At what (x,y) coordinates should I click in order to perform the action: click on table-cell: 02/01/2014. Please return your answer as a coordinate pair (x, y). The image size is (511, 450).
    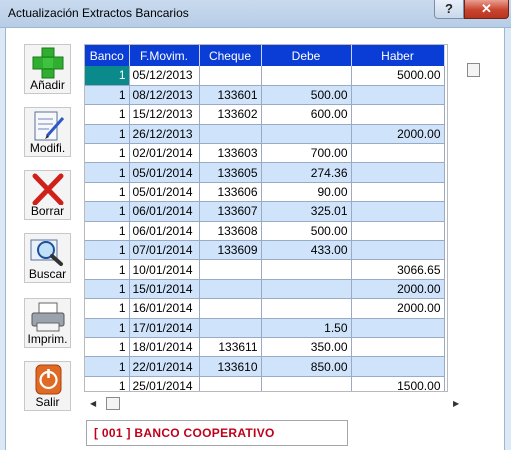
    Looking at the image, I should click on (164, 153).